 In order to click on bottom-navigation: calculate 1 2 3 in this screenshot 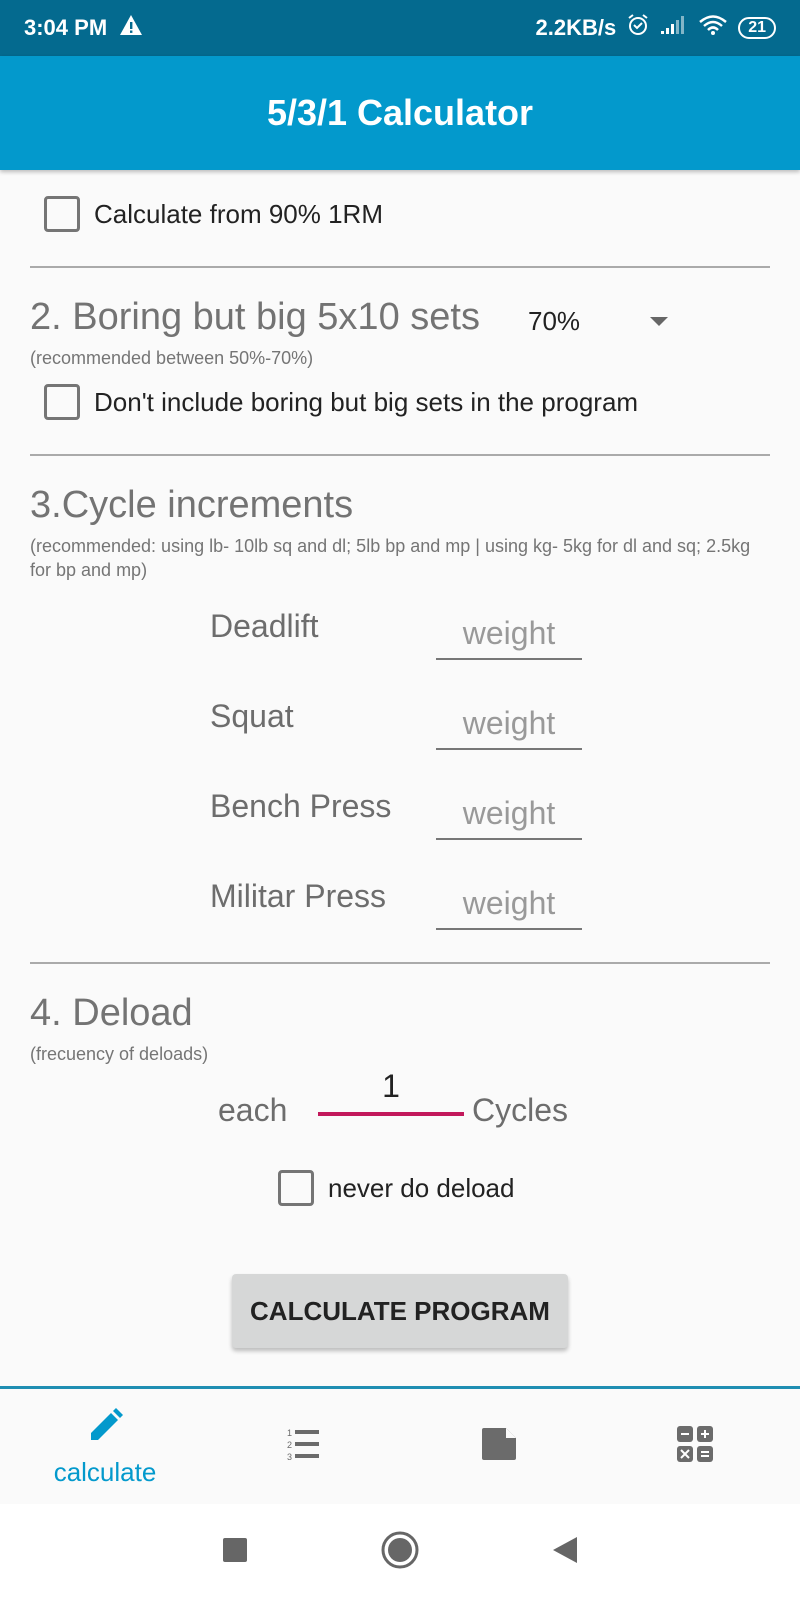, I will do `click(400, 1445)`.